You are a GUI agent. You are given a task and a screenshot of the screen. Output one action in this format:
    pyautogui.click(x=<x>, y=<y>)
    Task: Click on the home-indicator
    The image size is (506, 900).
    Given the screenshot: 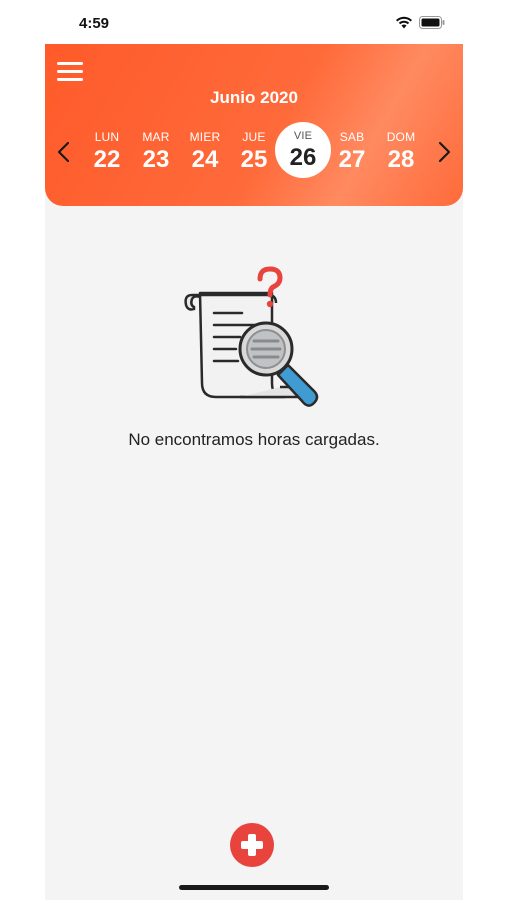 What is the action you would take?
    pyautogui.click(x=254, y=887)
    